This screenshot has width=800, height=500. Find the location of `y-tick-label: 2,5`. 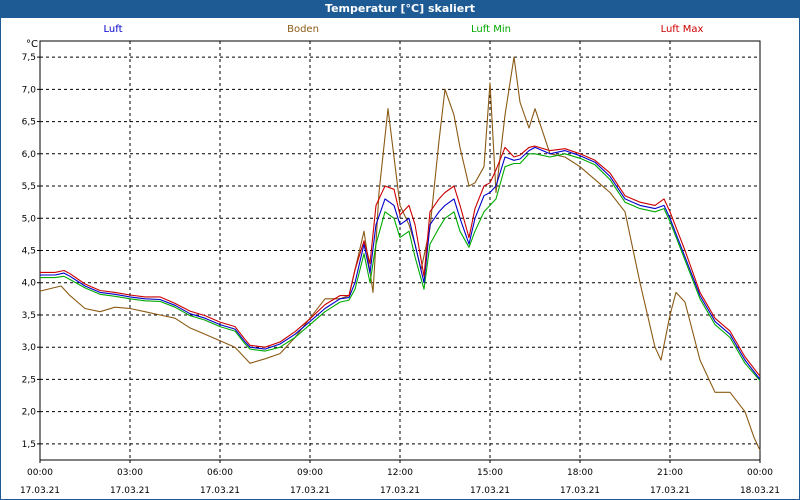

y-tick-label: 2,5 is located at coordinates (29, 380).